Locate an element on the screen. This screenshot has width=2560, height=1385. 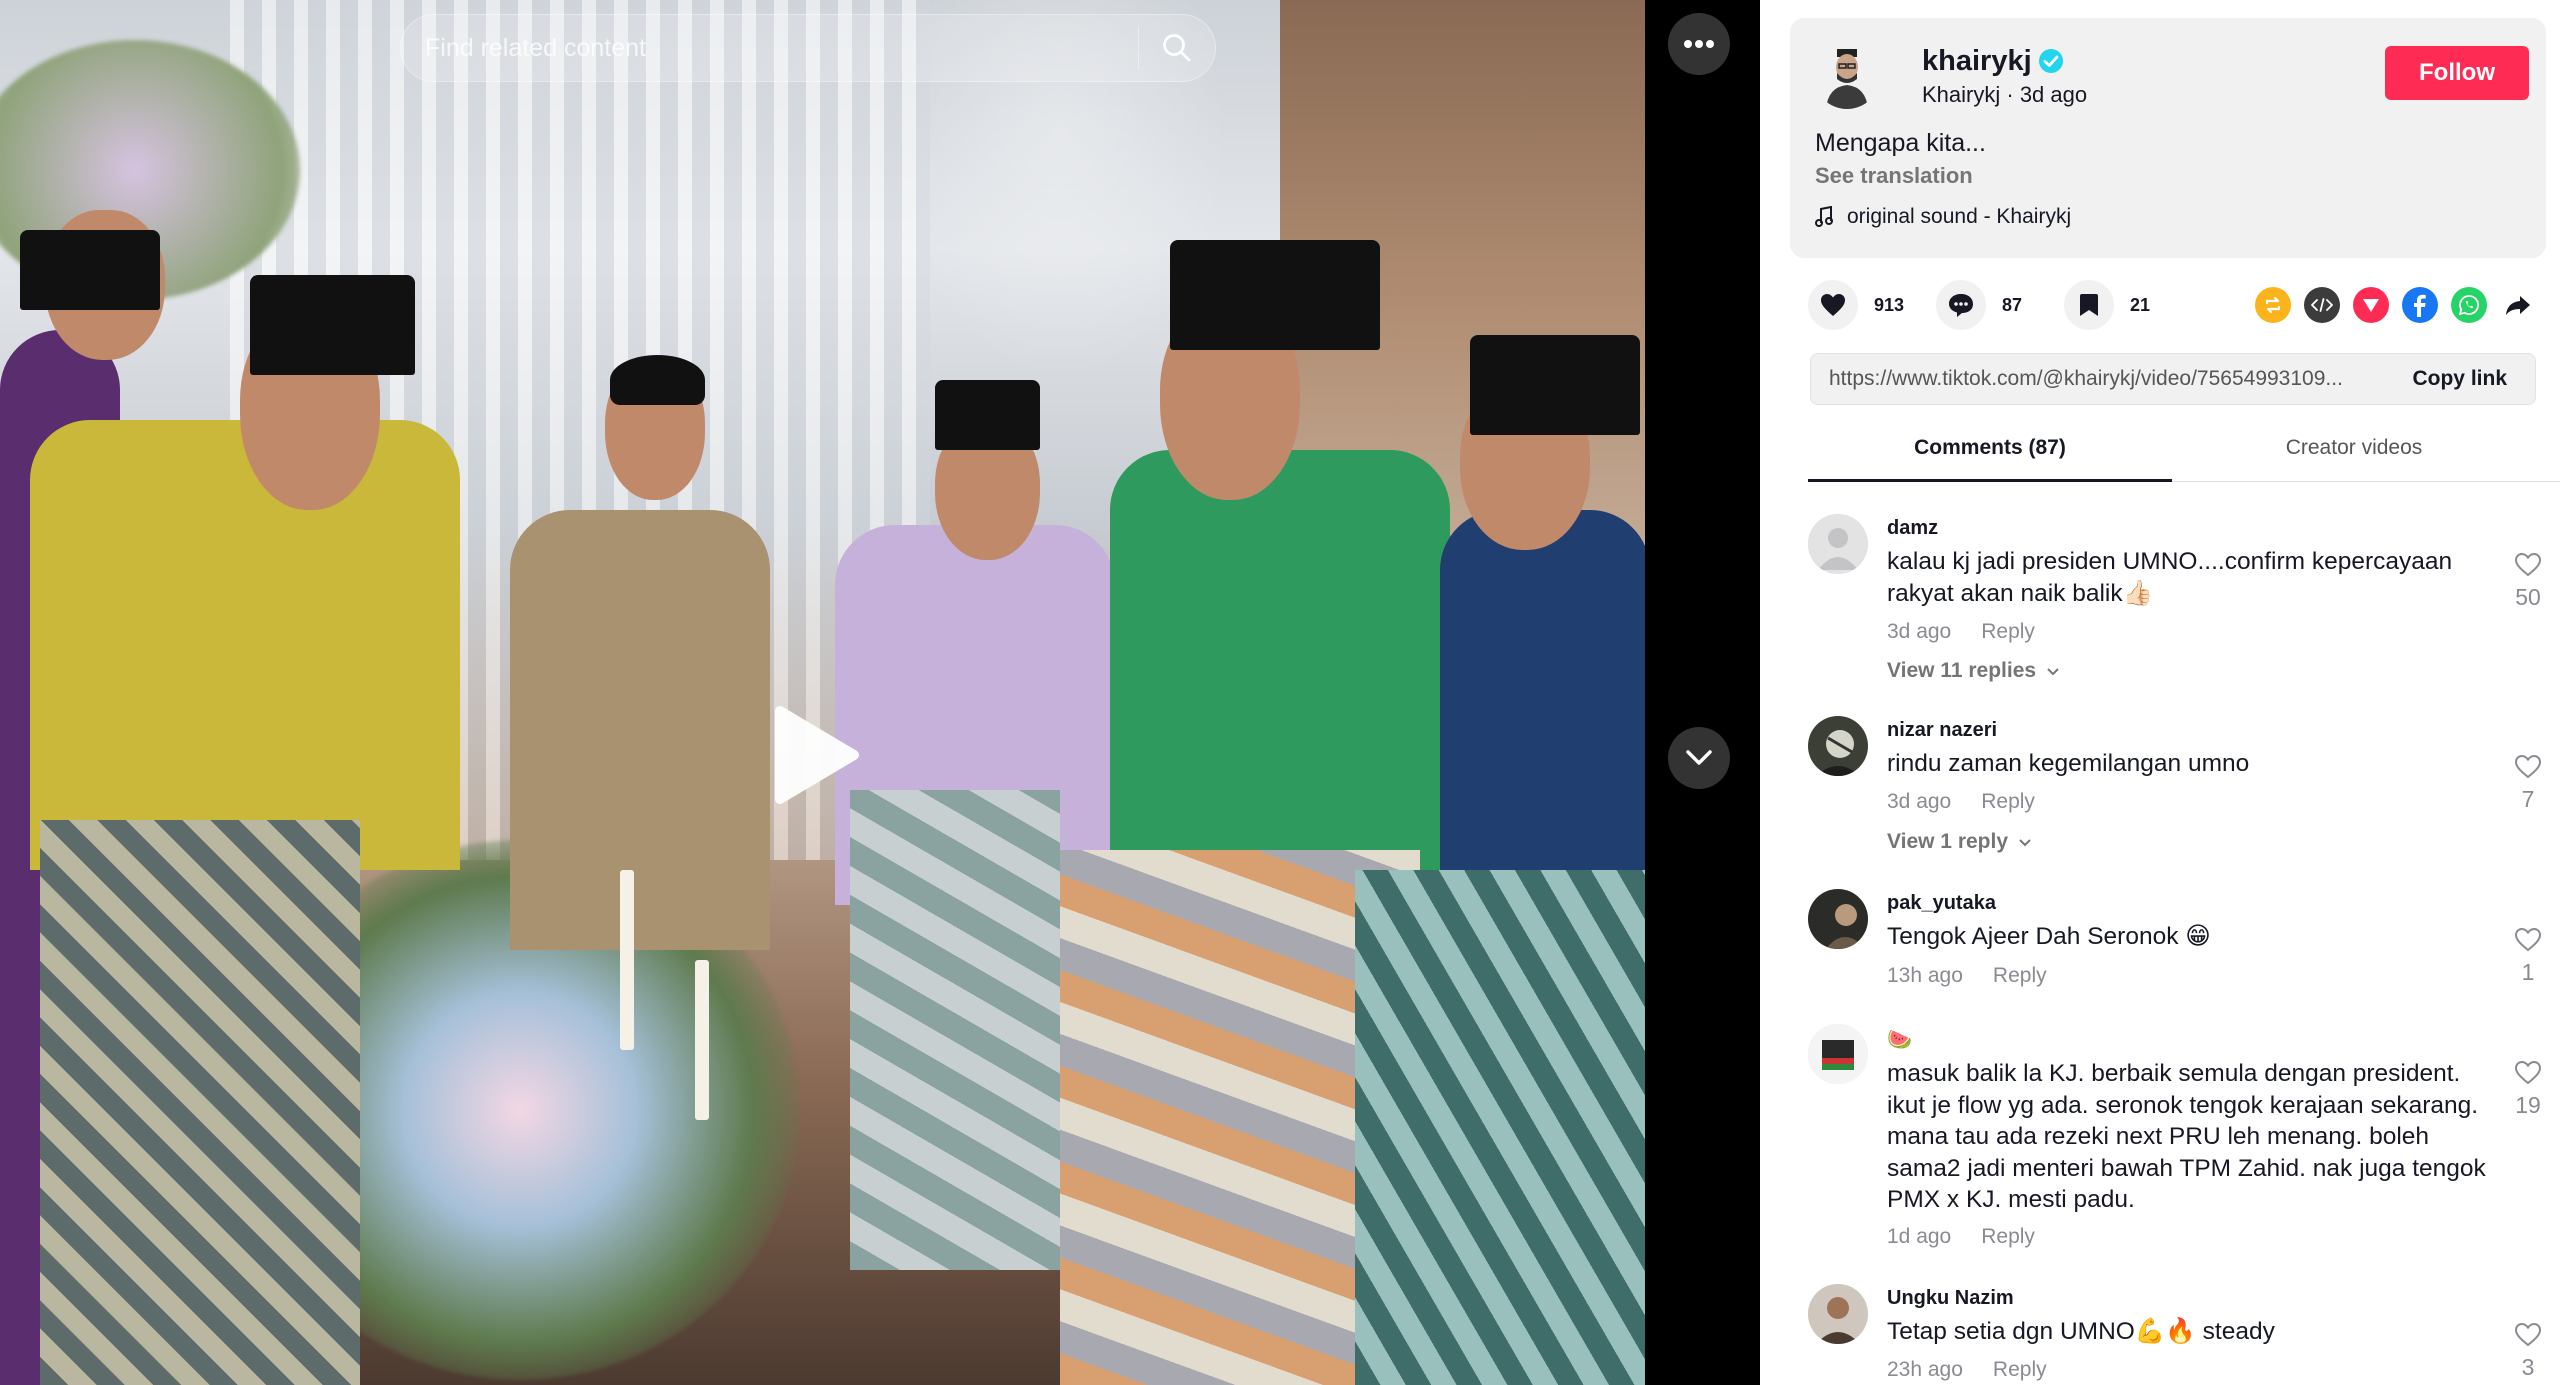
view-replies-button: View 11 replies is located at coordinates (1973, 671).